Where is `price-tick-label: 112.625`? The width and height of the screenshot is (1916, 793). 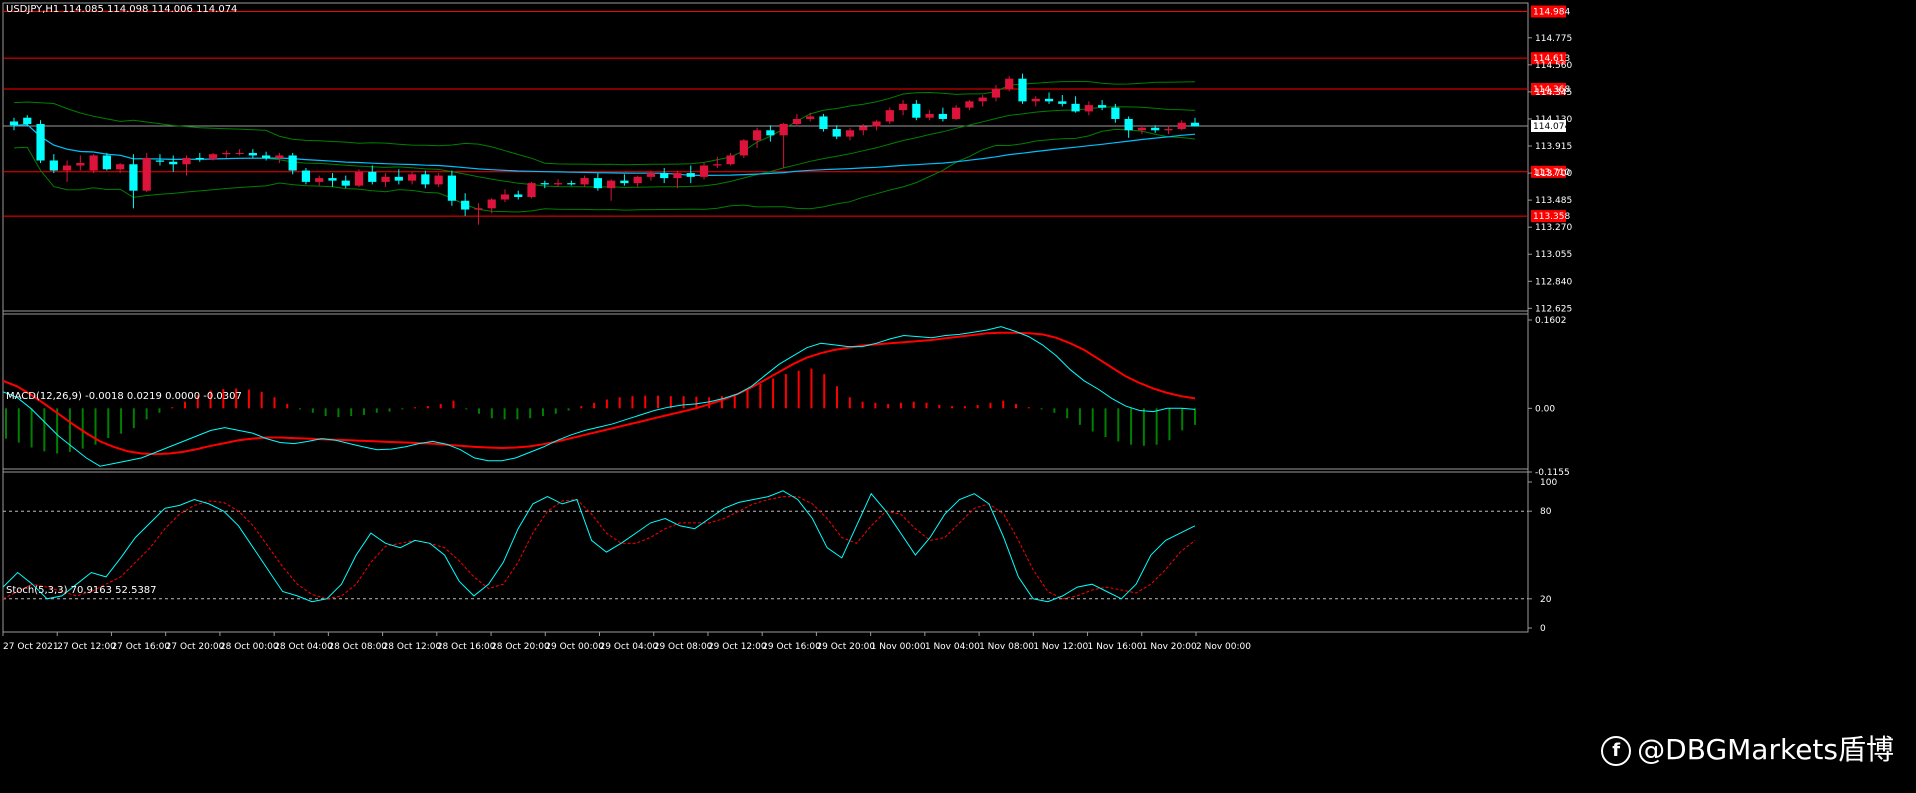 price-tick-label: 112.625 is located at coordinates (1553, 309).